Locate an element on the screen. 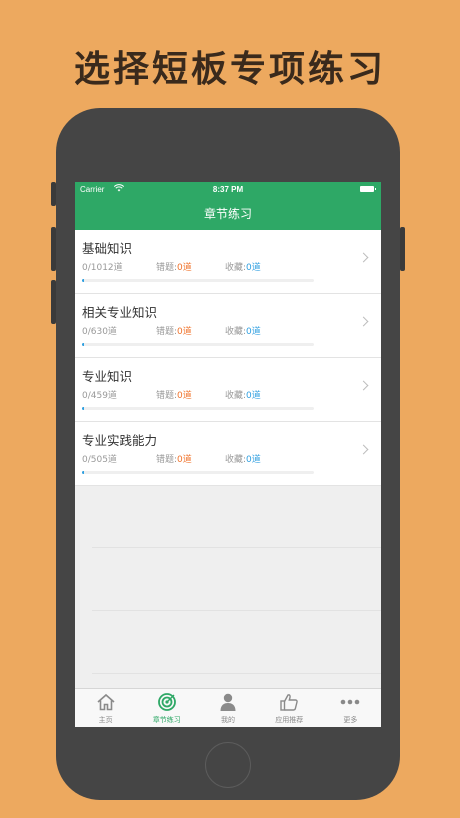  tab-label: 主页 is located at coordinates (105, 720).